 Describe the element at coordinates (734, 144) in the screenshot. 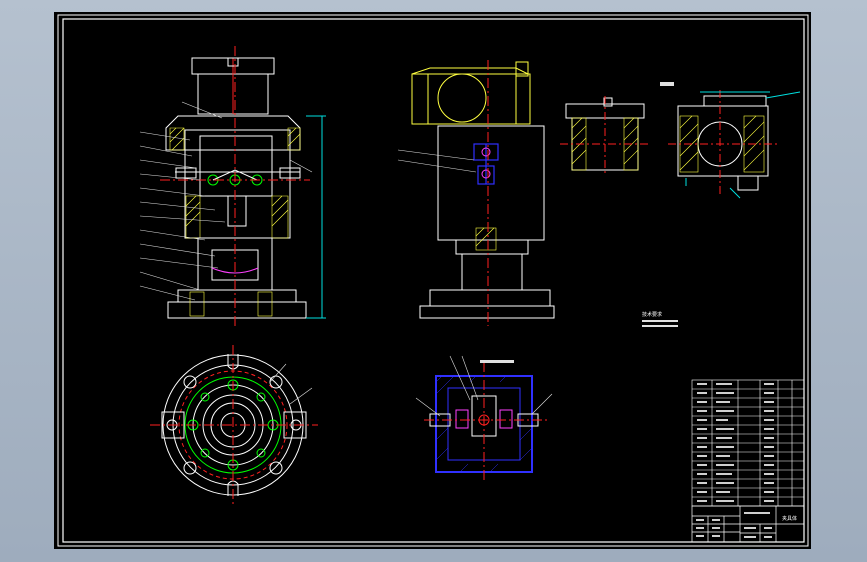

I see `detail-view-b` at that location.